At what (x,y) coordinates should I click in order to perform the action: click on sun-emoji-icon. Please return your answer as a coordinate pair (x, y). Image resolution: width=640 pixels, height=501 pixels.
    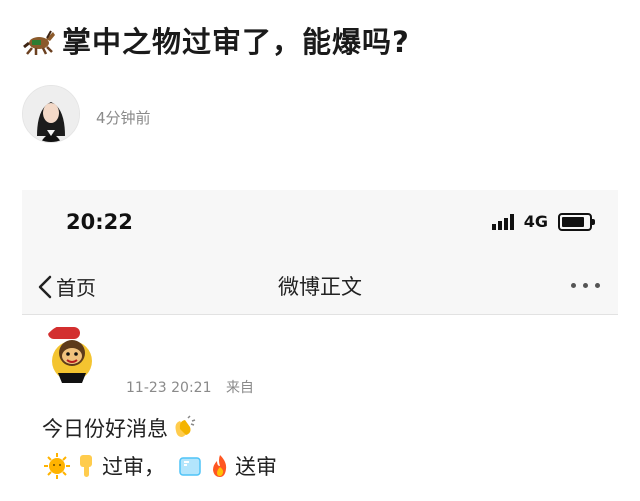
    Looking at the image, I should click on (57, 466).